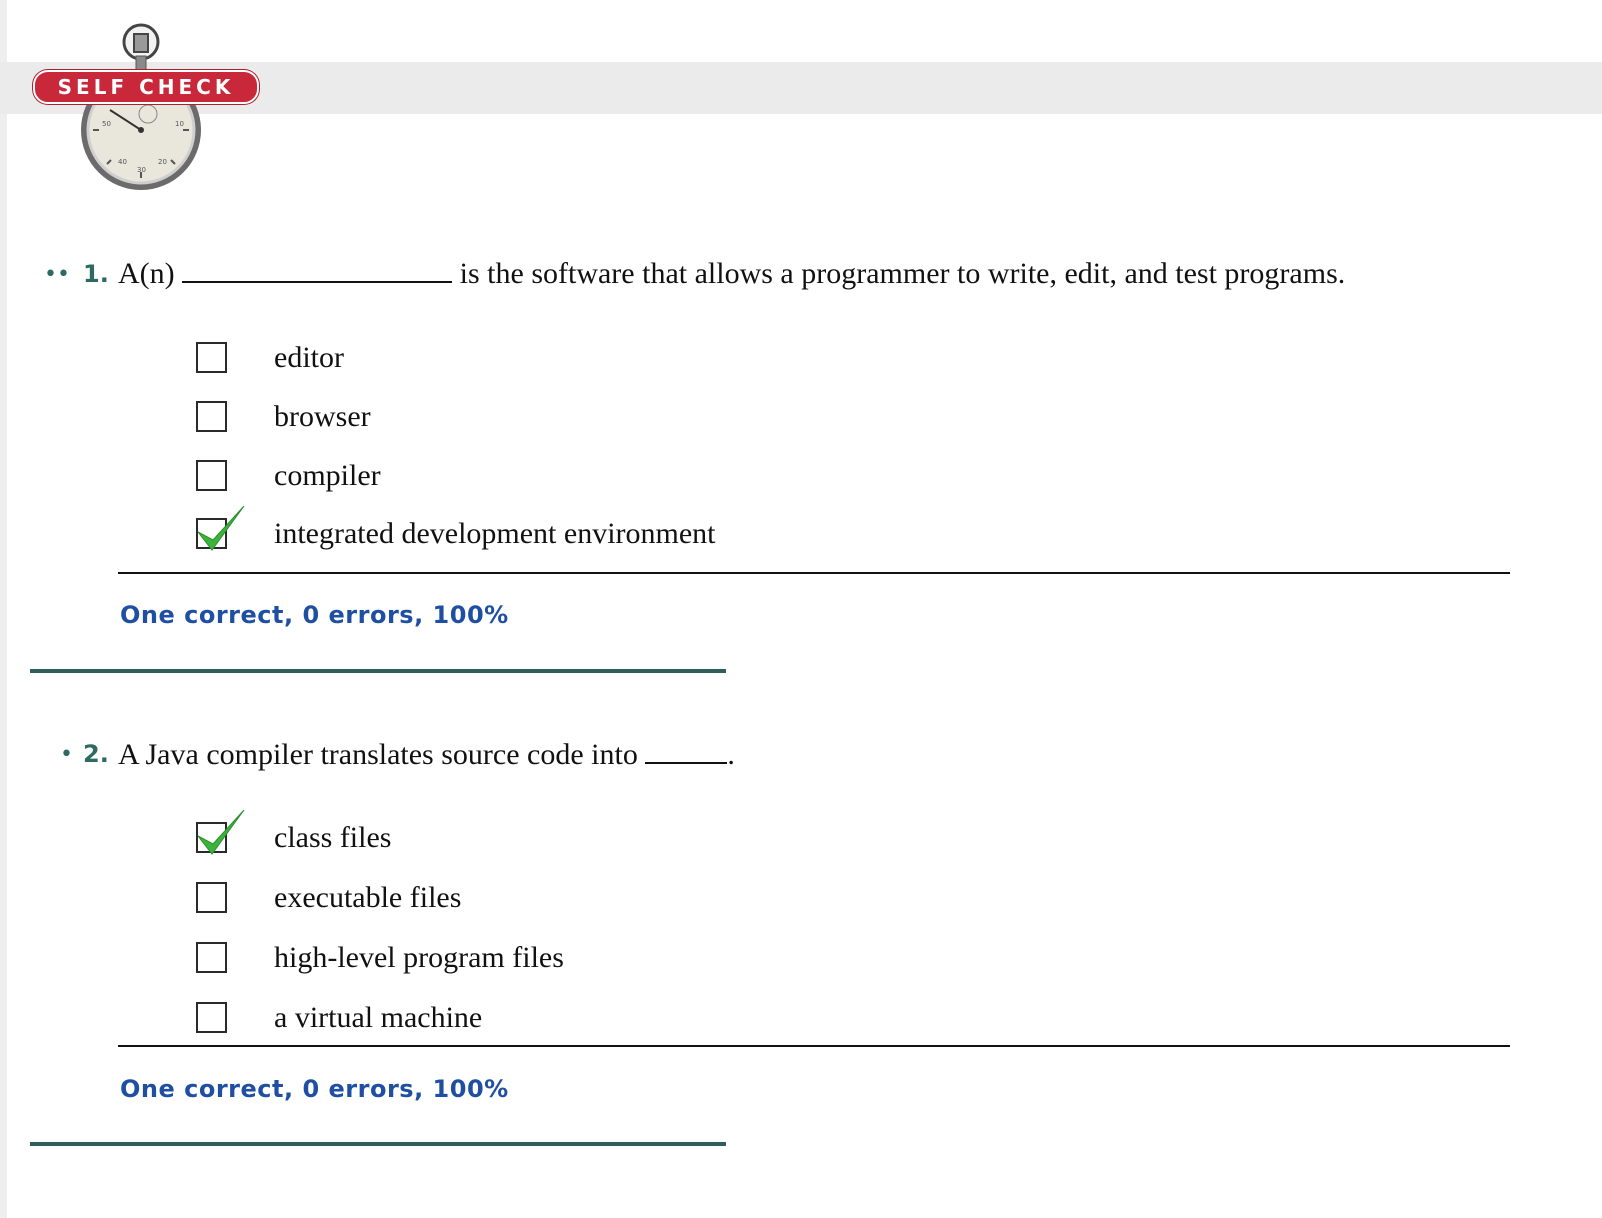 The height and width of the screenshot is (1218, 1602). What do you see at coordinates (419, 957) in the screenshot?
I see `option-label: high-level program files` at bounding box center [419, 957].